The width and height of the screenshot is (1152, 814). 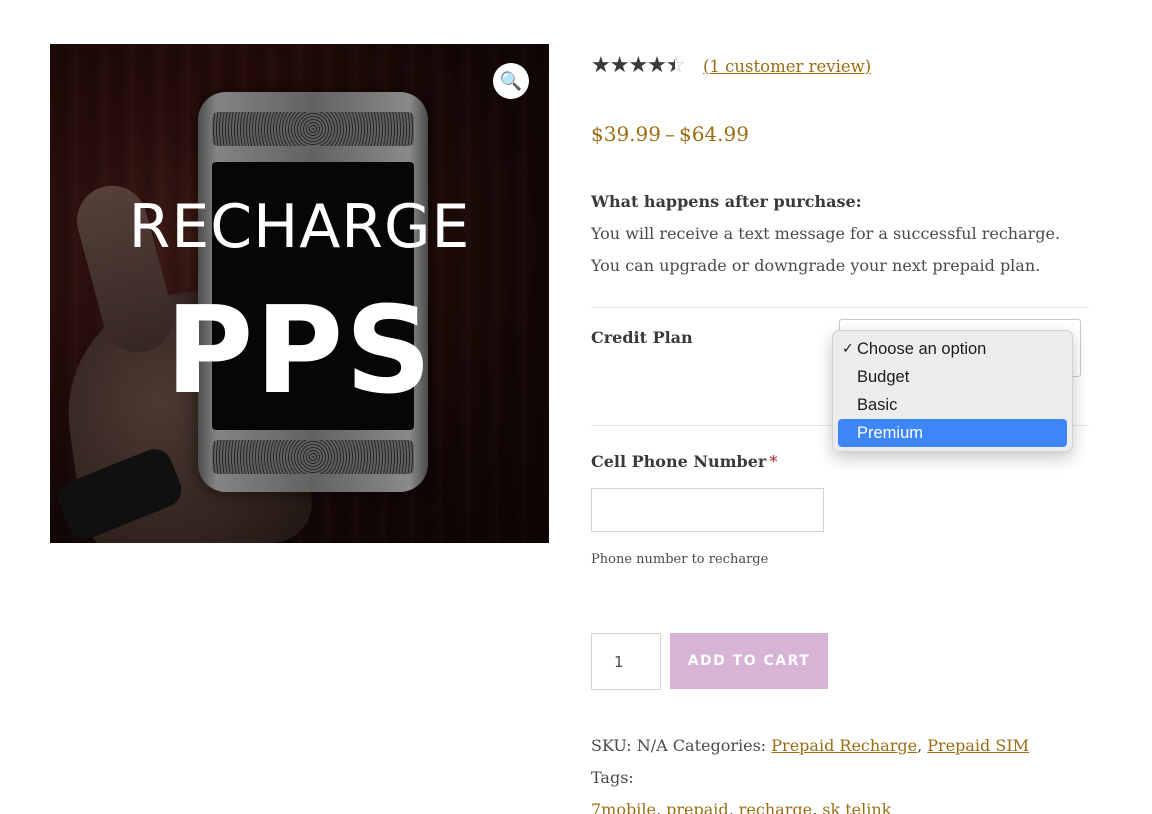 What do you see at coordinates (952, 349) in the screenshot?
I see `dropdown-option-choose: Choose an option` at bounding box center [952, 349].